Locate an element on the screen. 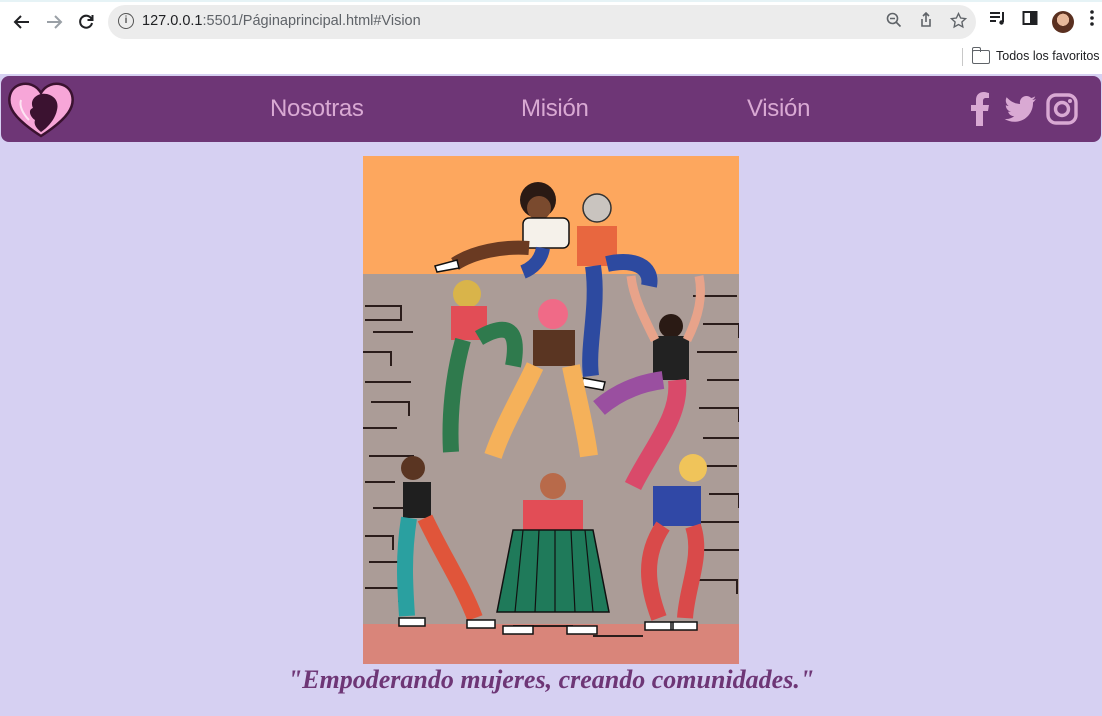  reload-button is located at coordinates (86, 22).